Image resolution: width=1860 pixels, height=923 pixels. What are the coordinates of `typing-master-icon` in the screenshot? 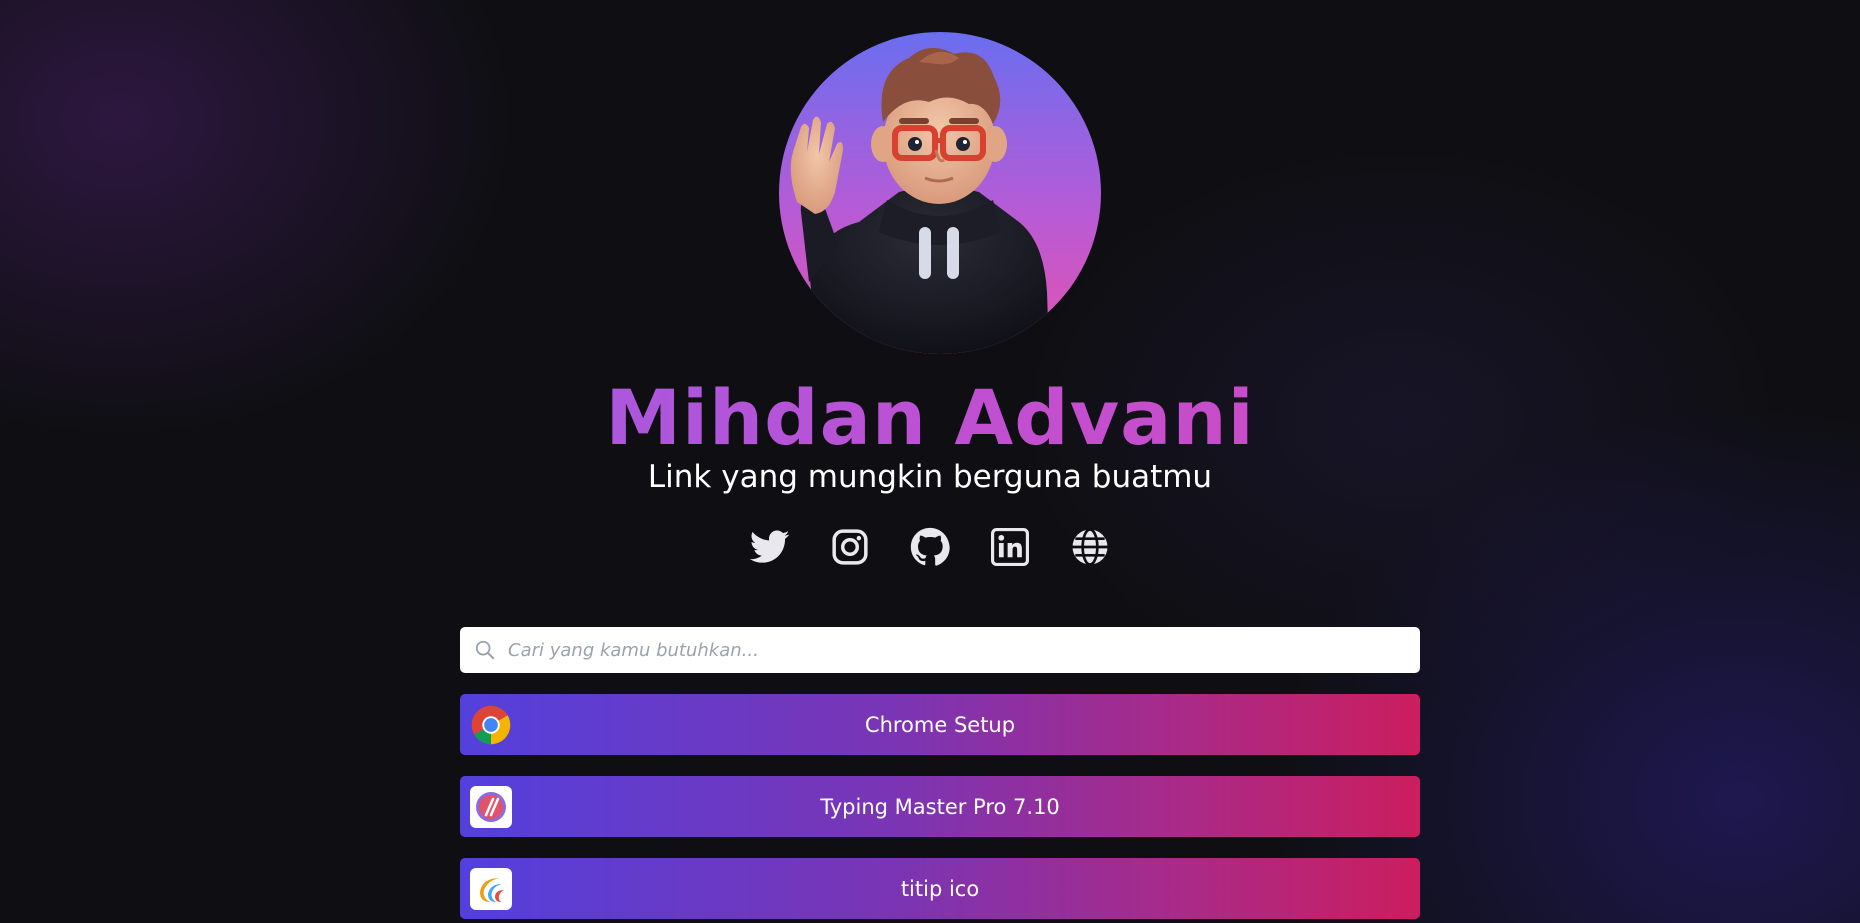 It's located at (491, 807).